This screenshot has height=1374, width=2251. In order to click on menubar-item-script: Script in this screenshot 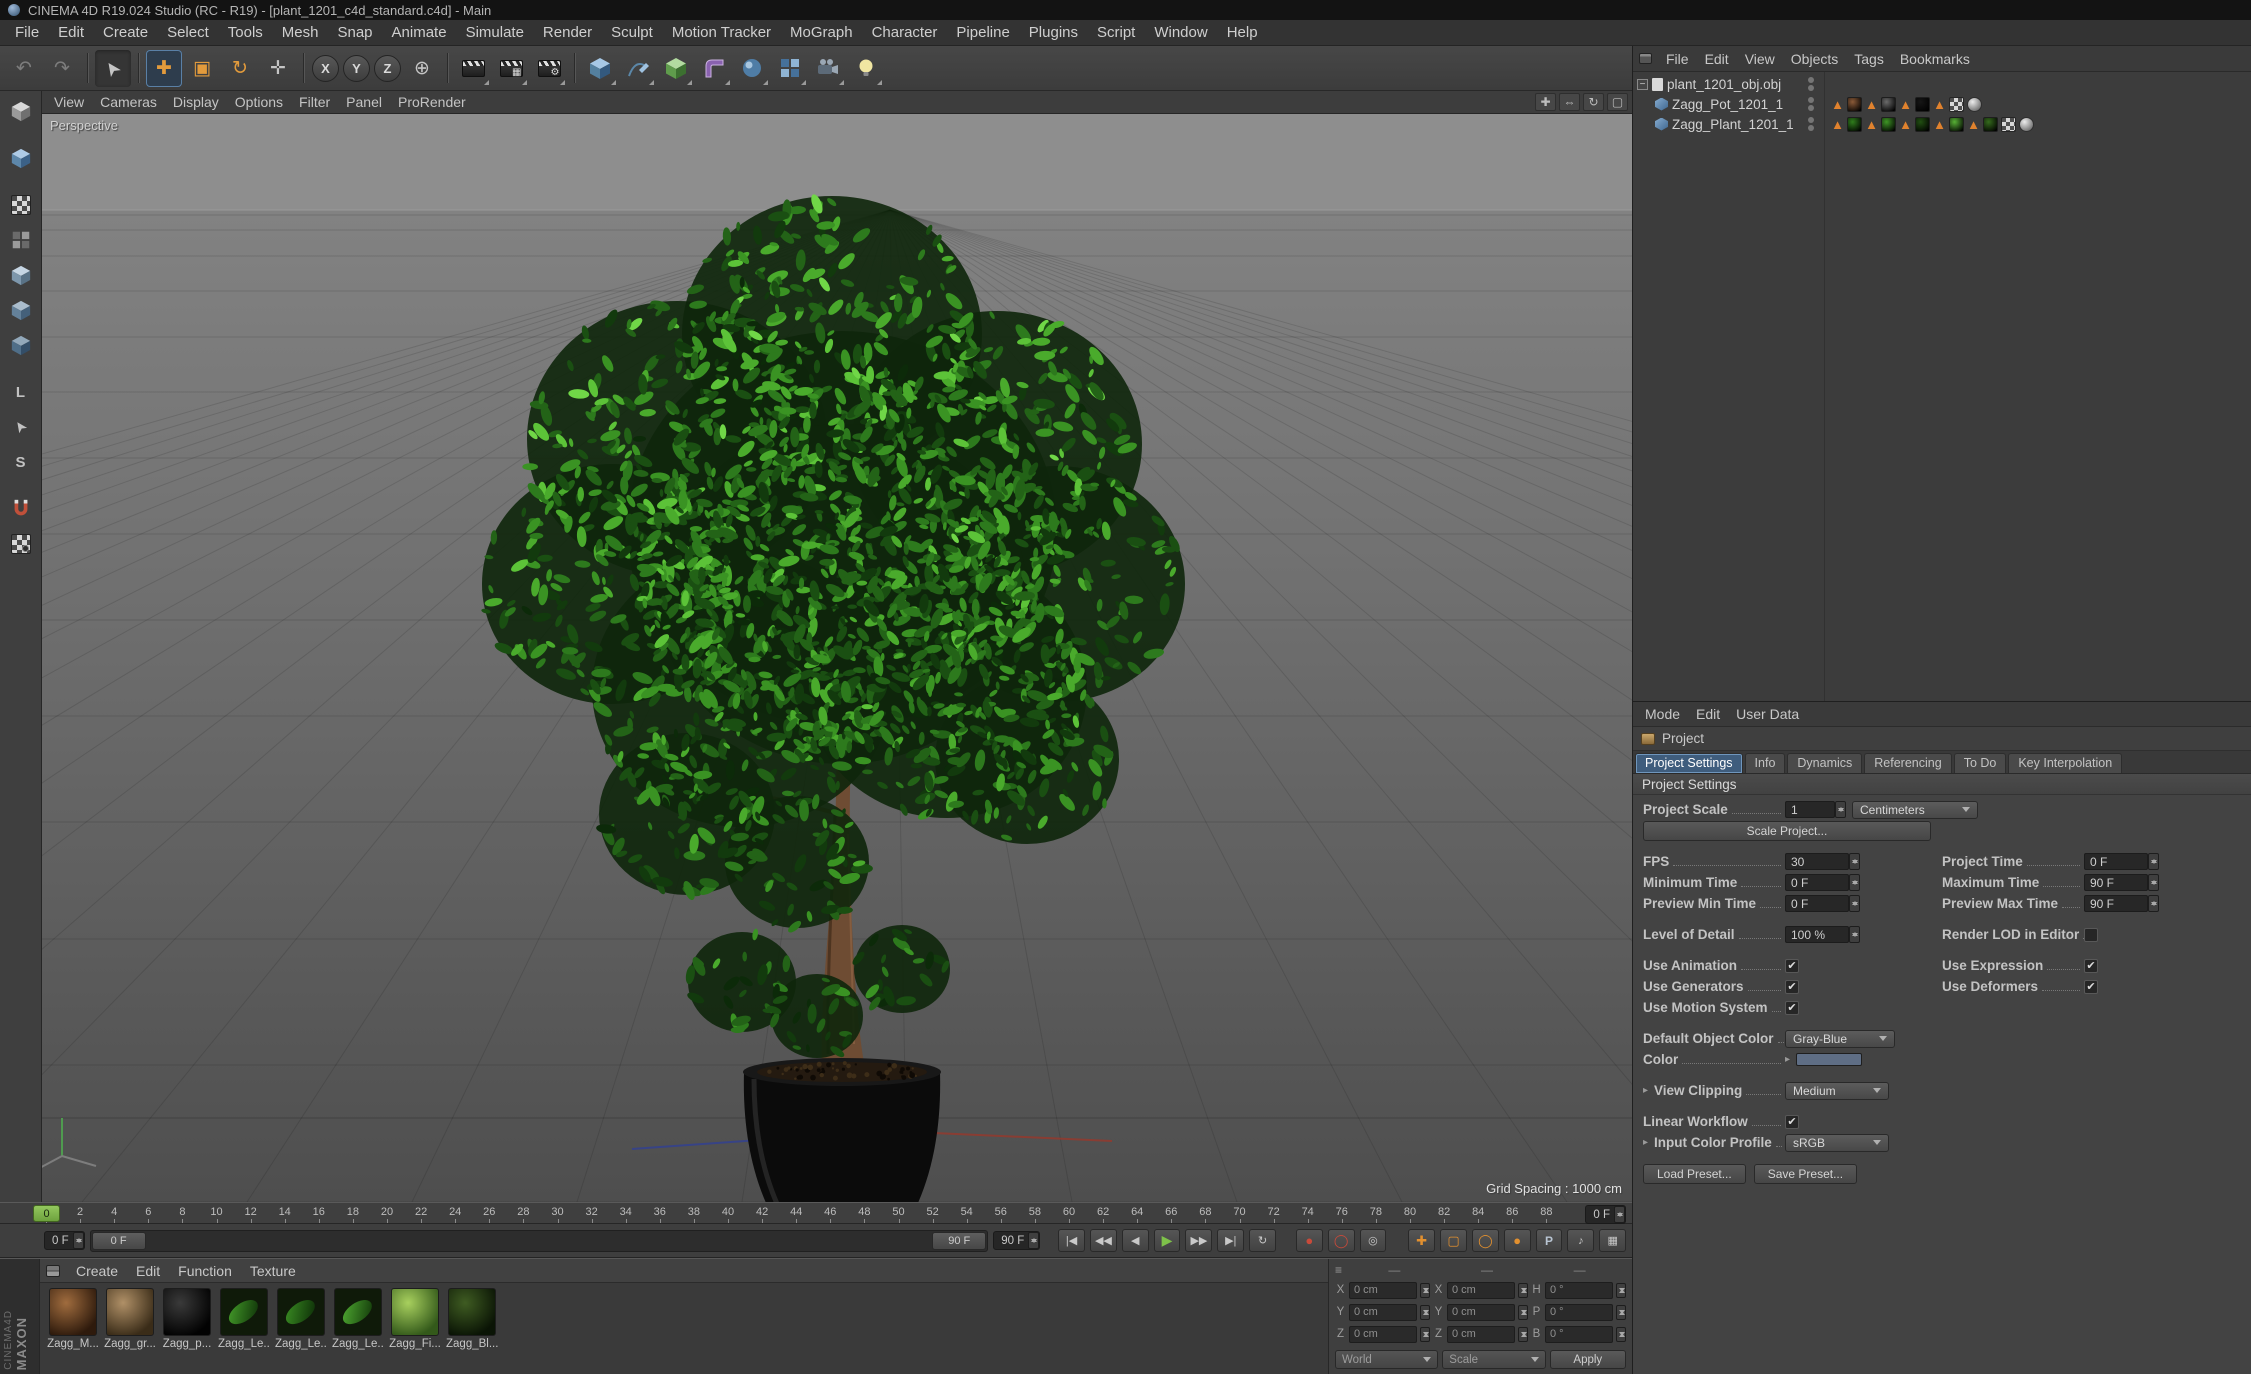, I will do `click(1116, 32)`.